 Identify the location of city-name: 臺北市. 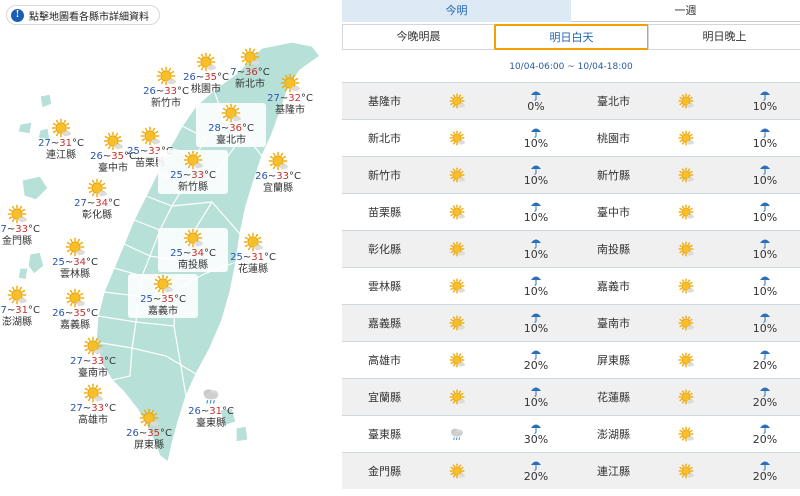
(231, 140).